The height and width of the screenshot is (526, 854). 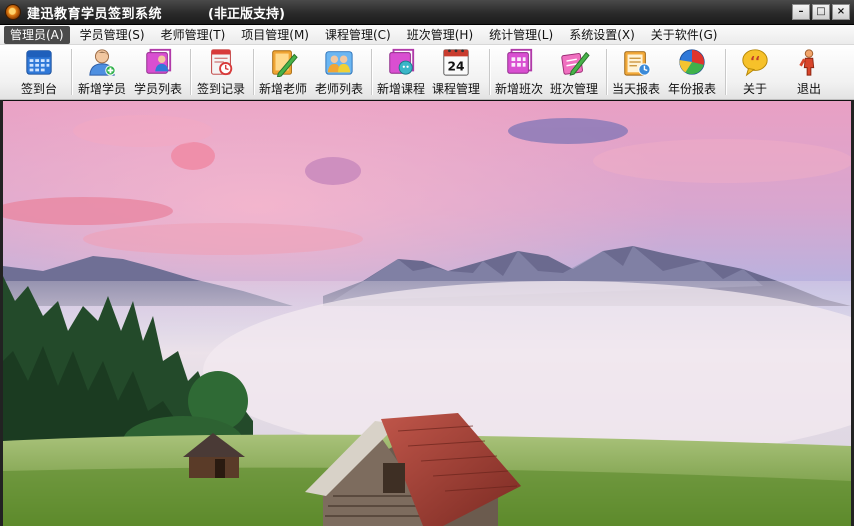 What do you see at coordinates (339, 63) in the screenshot?
I see `teacher-list-icon` at bounding box center [339, 63].